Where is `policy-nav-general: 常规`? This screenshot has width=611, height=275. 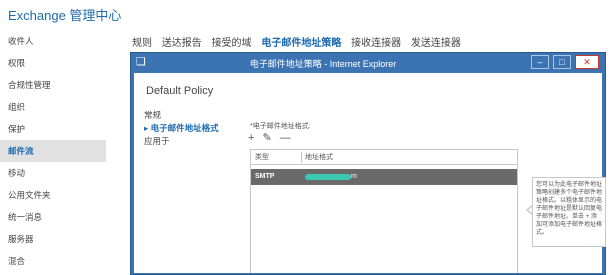 policy-nav-general: 常规 is located at coordinates (181, 115).